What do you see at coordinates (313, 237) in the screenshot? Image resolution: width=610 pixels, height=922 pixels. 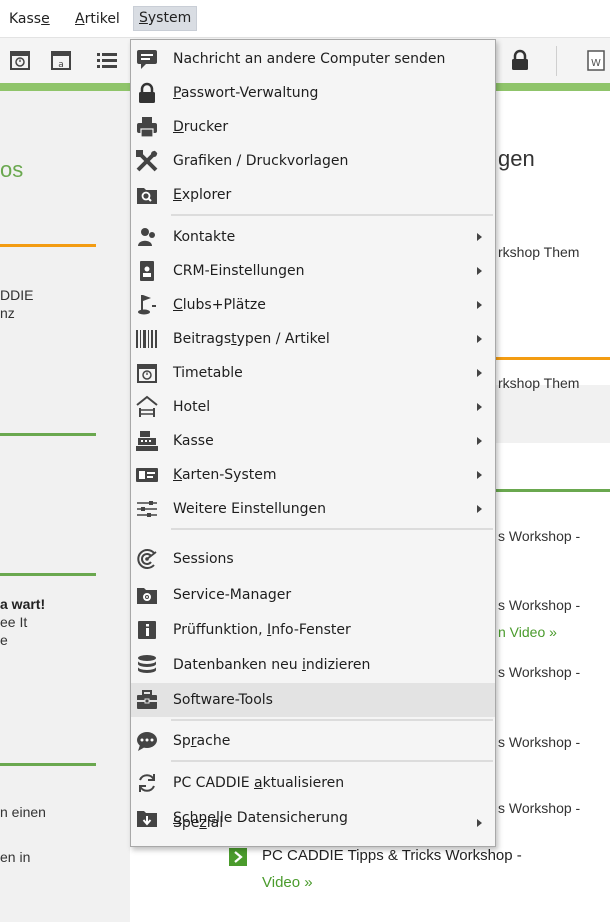 I see `menu-item-kontakte: Kontakte` at bounding box center [313, 237].